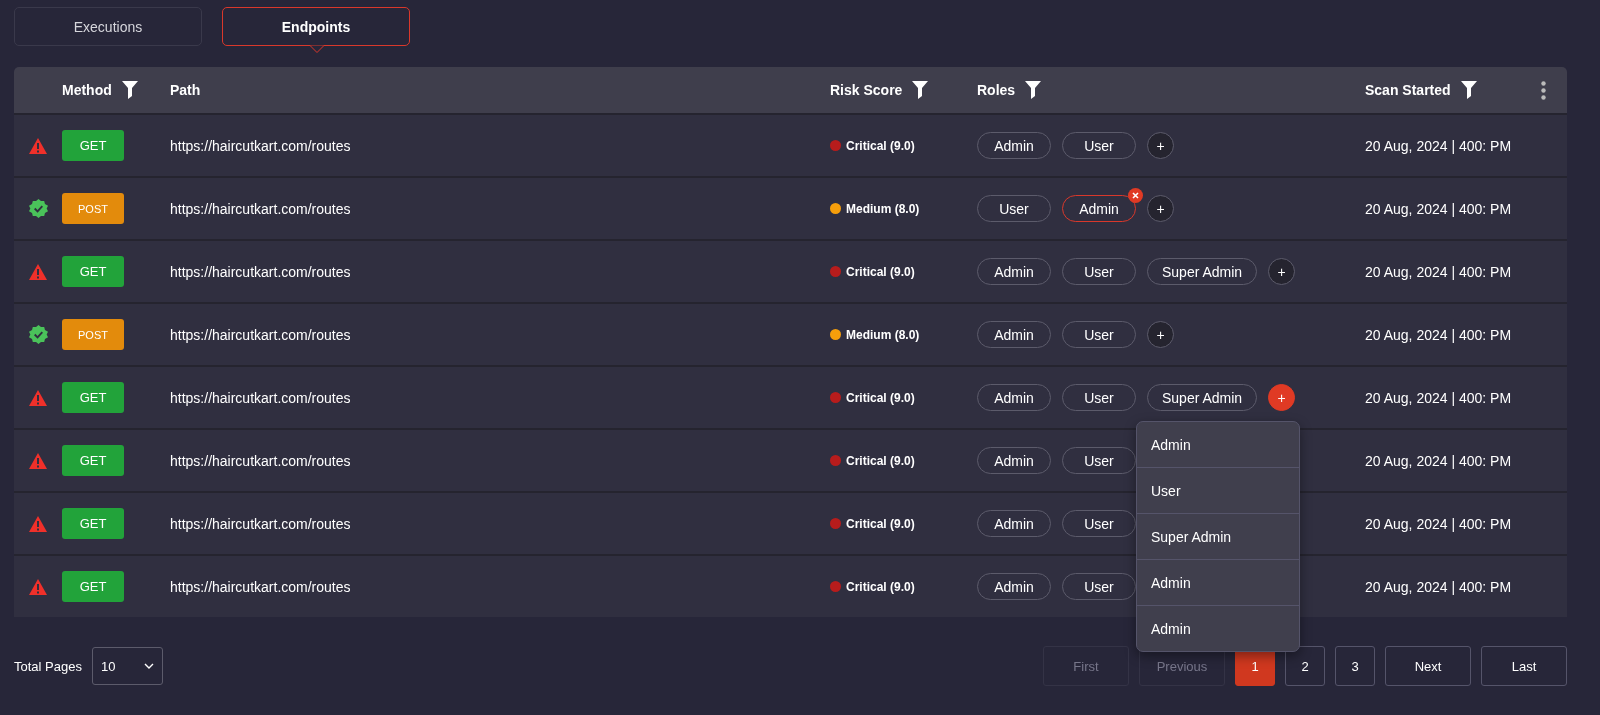  I want to click on column-header: Scan Started, so click(1408, 90).